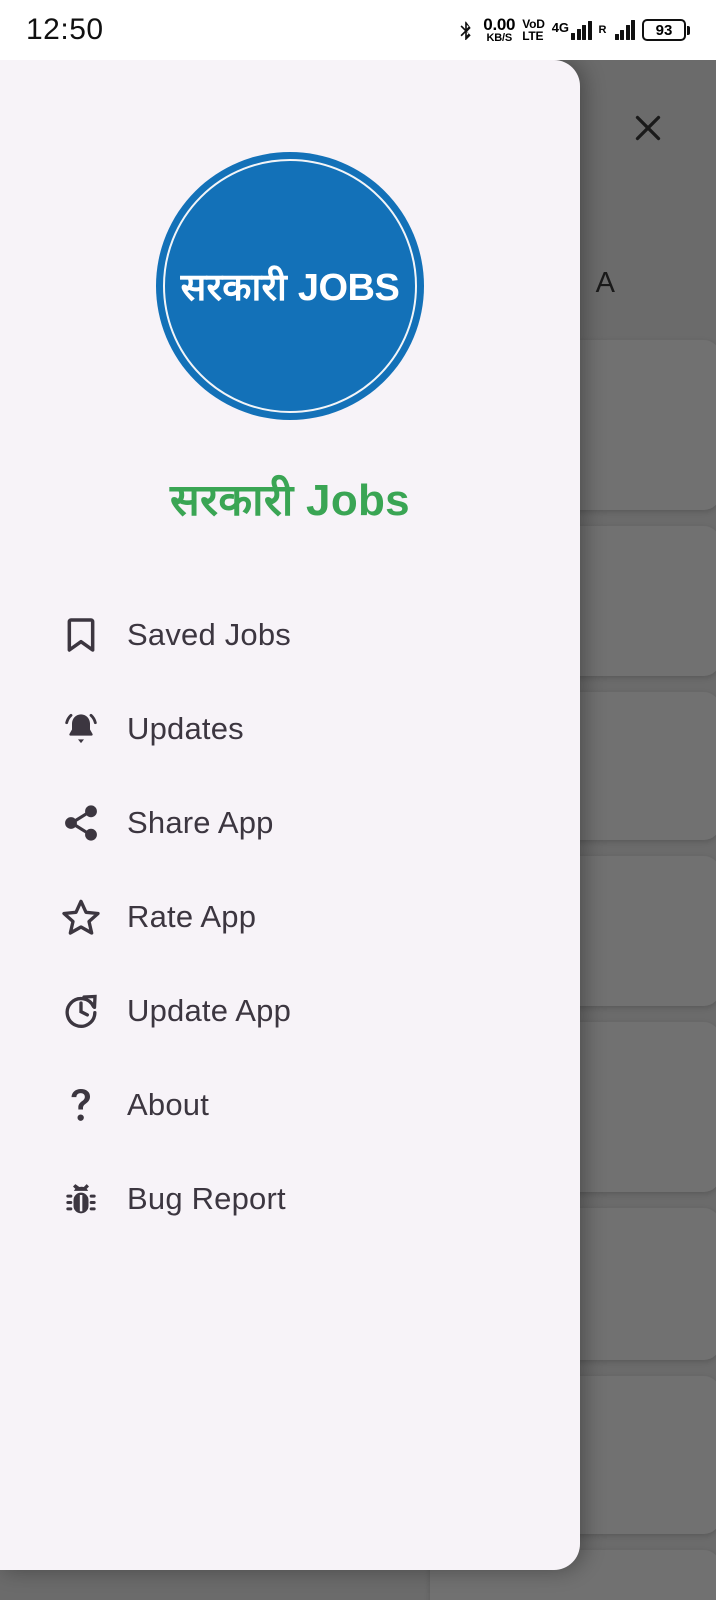 The width and height of the screenshot is (716, 1600). I want to click on volte-icon: VoD LTE, so click(533, 30).